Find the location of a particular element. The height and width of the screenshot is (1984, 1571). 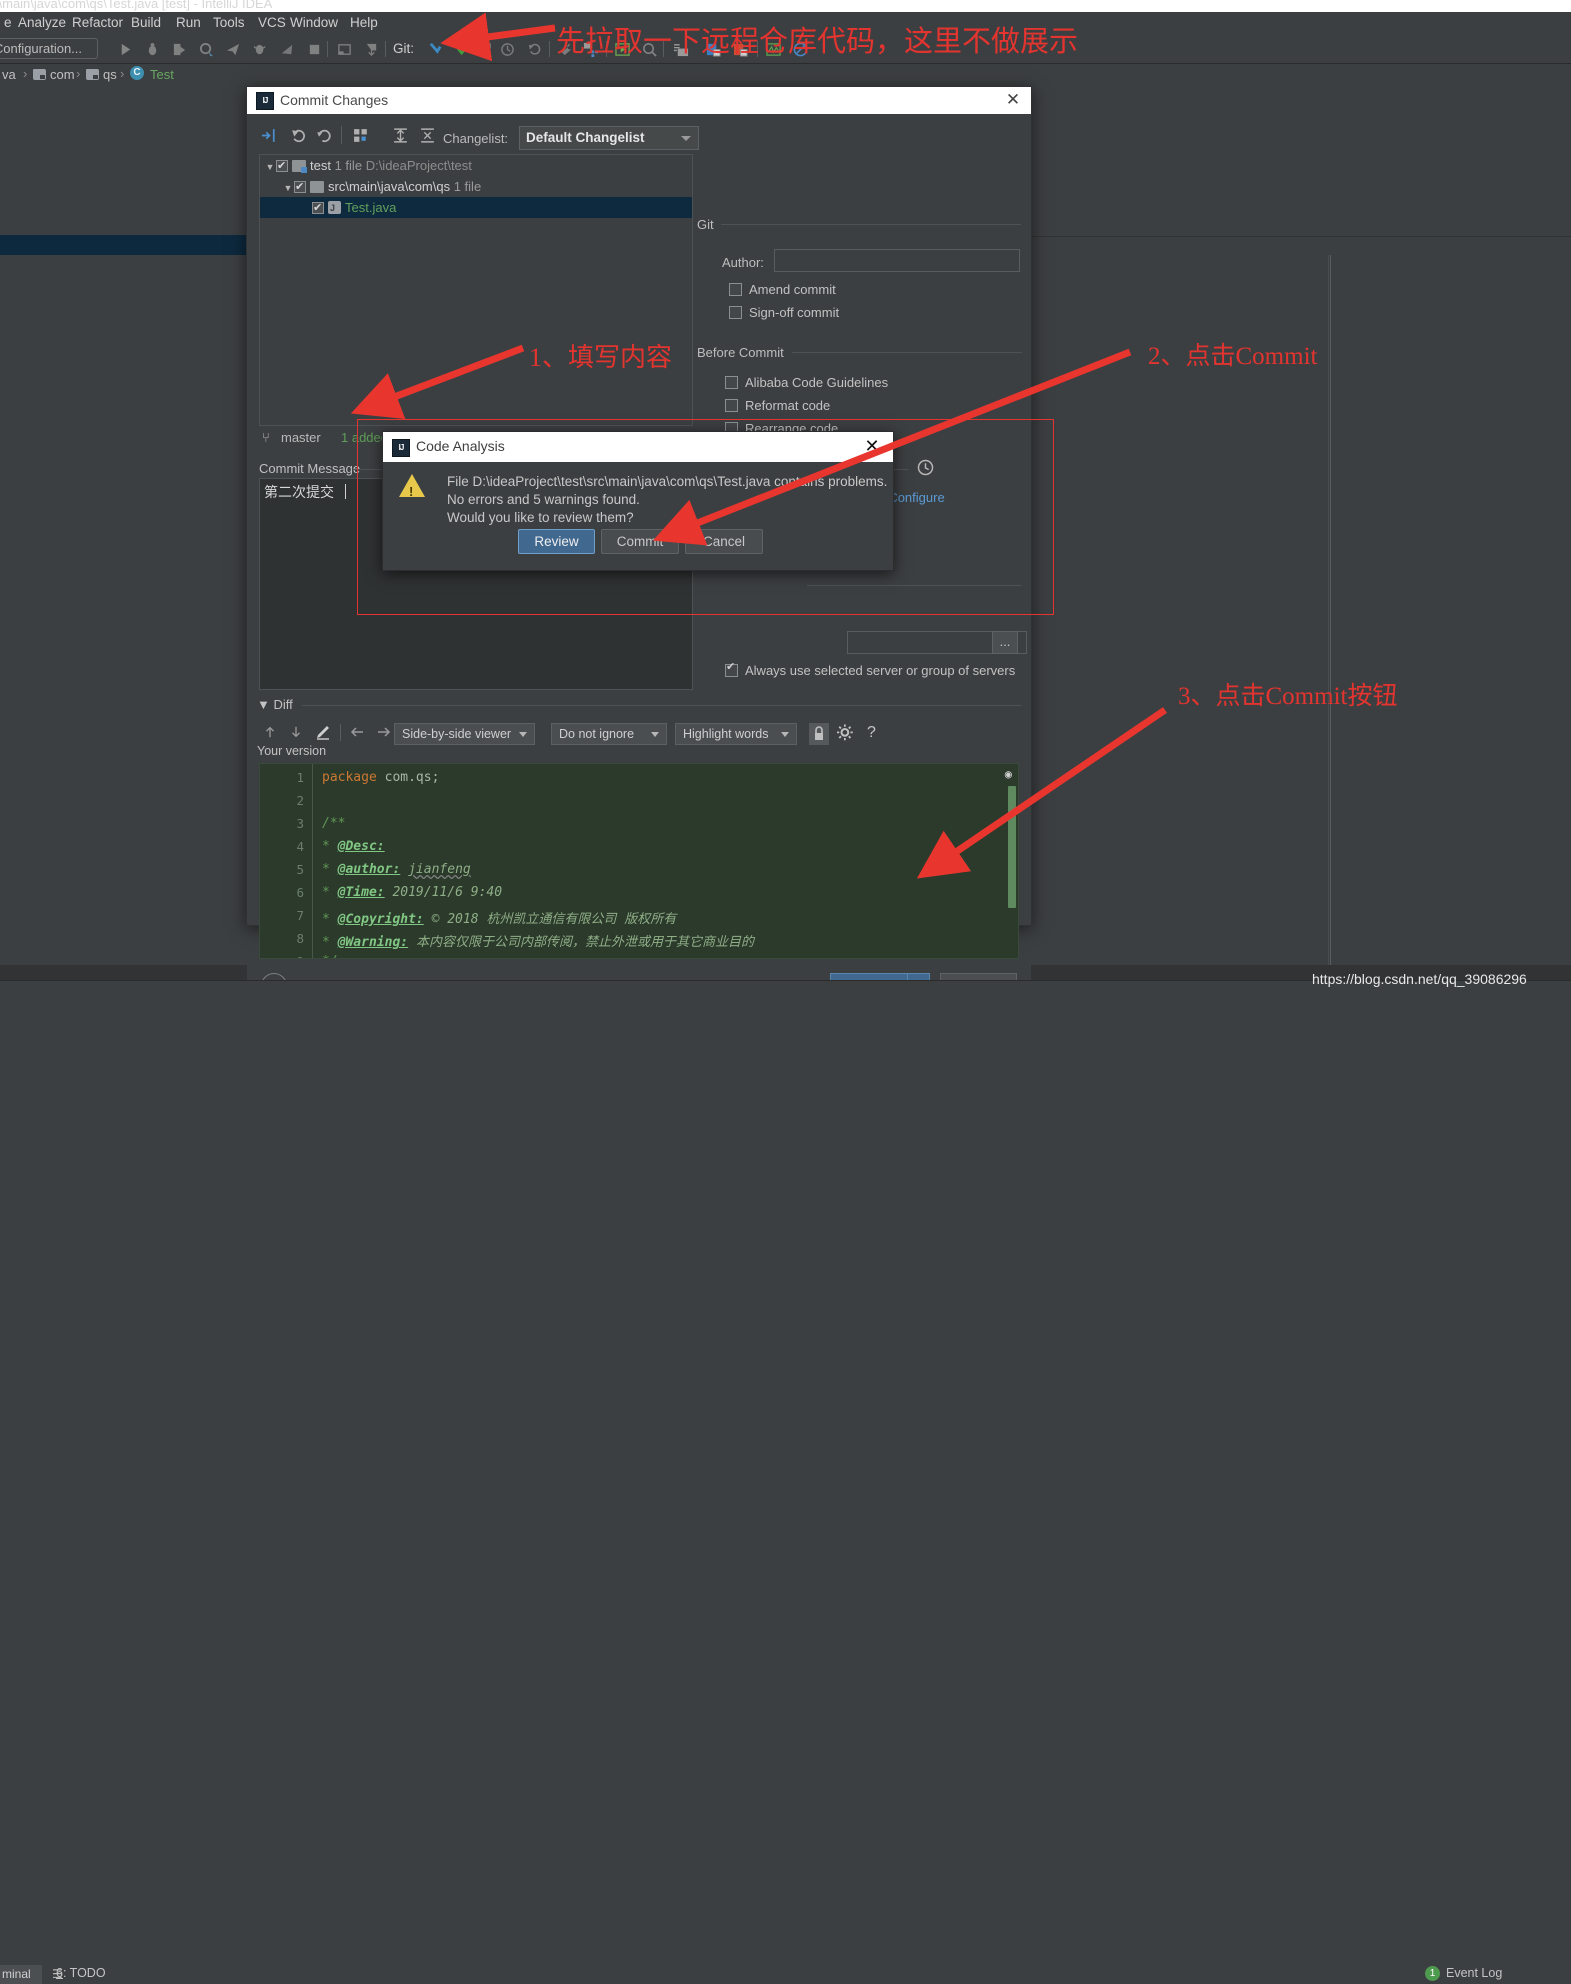

git-push-icon is located at coordinates (485, 48).